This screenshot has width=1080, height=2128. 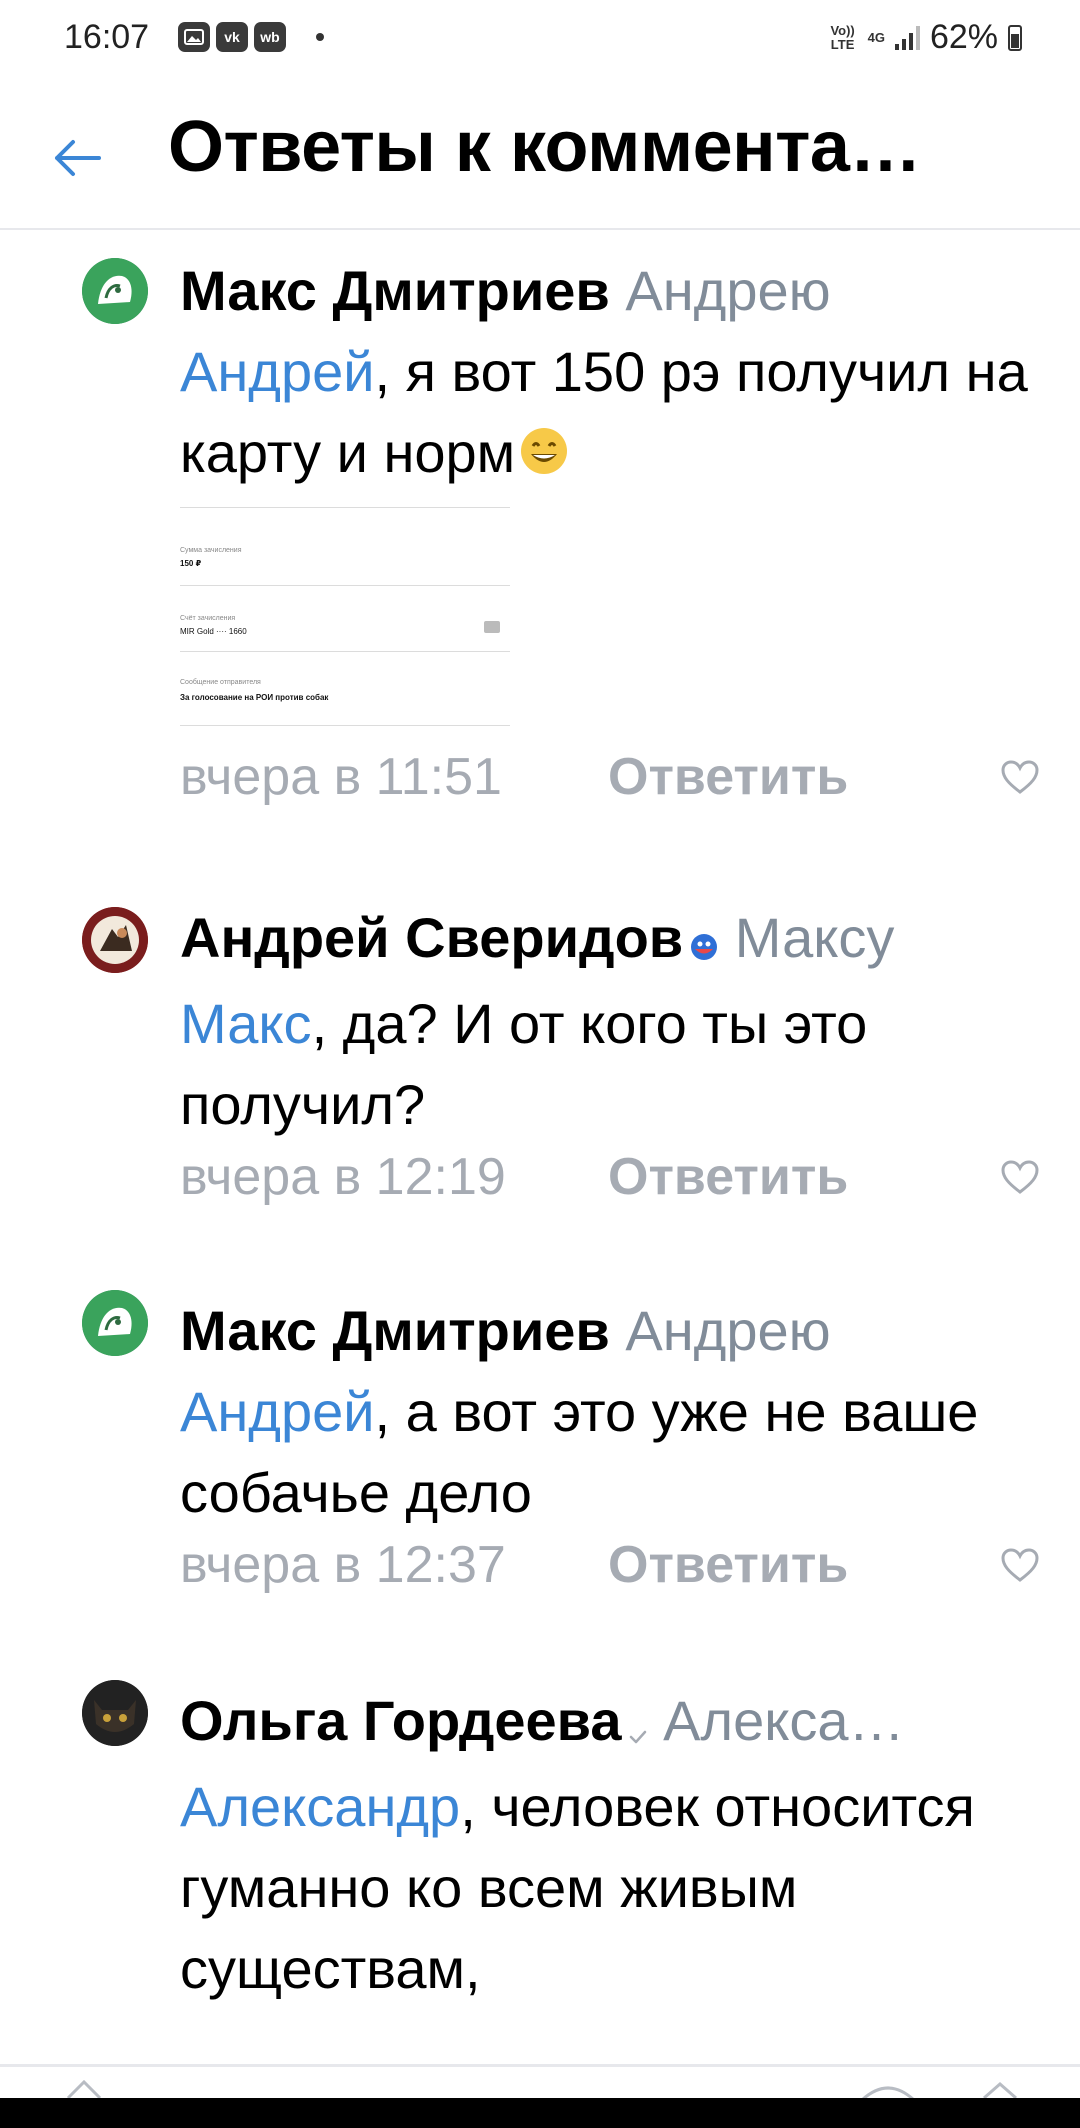 I want to click on status-right: Vo)) LTE 4G 62%, so click(x=925, y=37).